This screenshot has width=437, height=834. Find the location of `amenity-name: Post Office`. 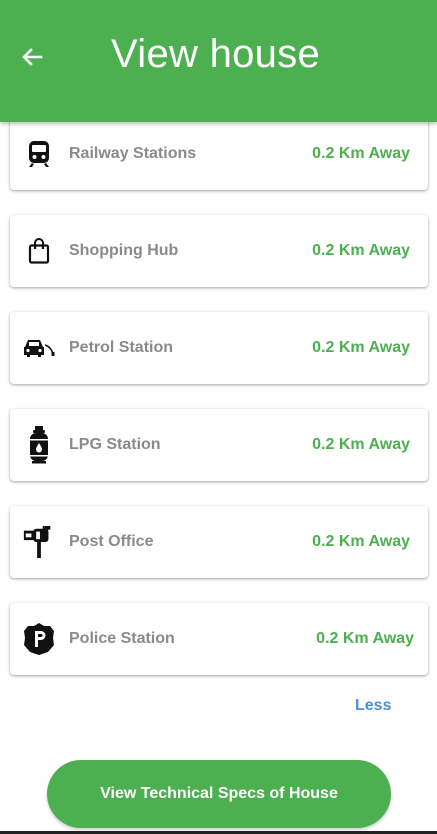

amenity-name: Post Office is located at coordinates (111, 541).